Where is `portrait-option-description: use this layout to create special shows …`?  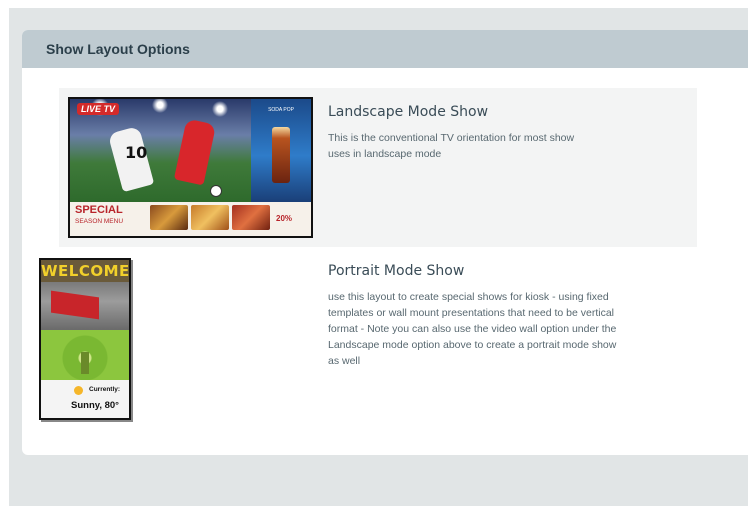
portrait-option-description: use this layout to create special shows … is located at coordinates (472, 329).